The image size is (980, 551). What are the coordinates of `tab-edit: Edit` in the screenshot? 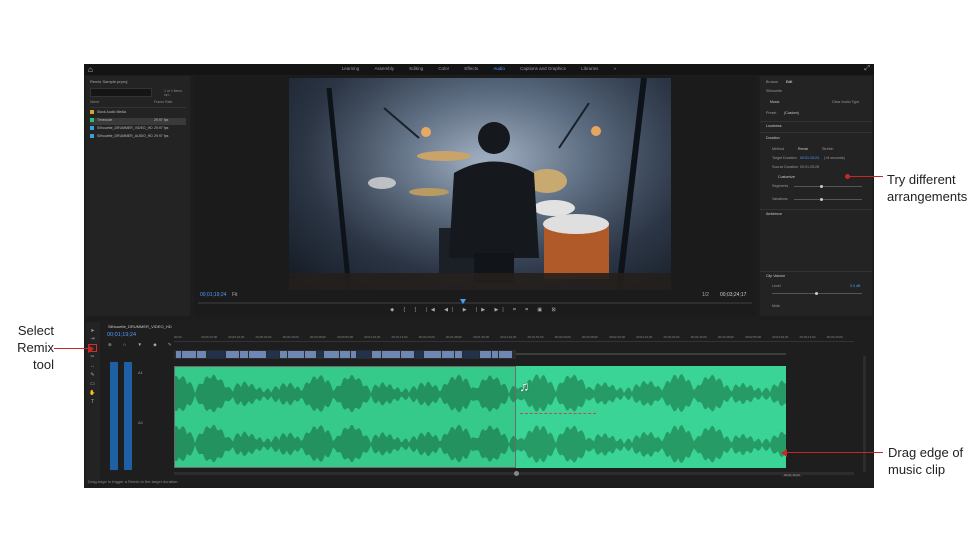 It's located at (789, 82).